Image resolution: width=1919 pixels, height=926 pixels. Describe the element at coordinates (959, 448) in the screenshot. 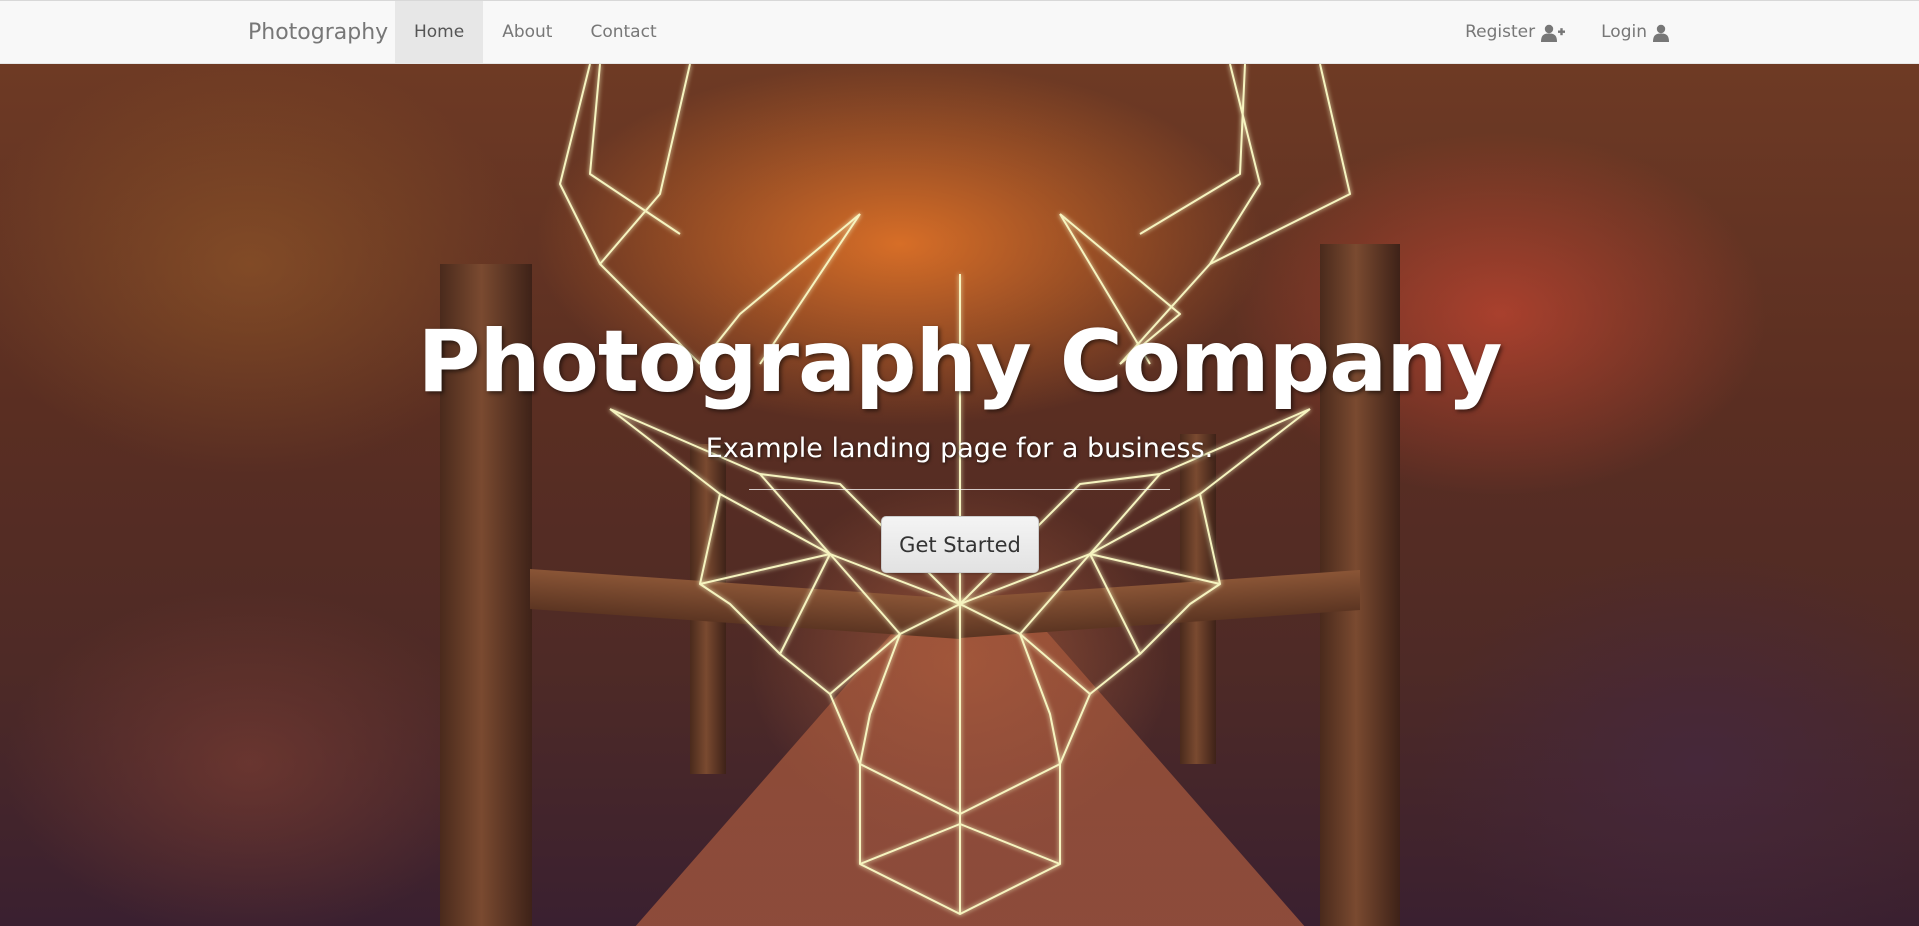

I see `hero-subtitle: Example landing page for a business.` at that location.